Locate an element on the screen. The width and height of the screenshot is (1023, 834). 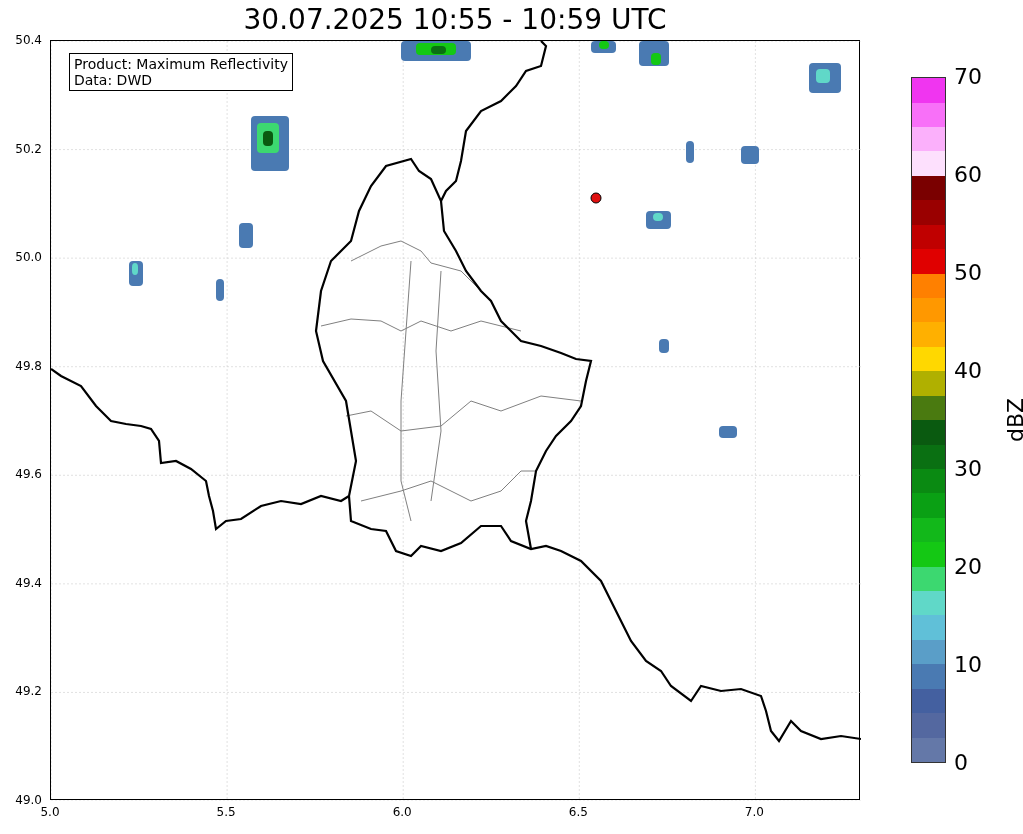
colorbar-tick-label: 10 is located at coordinates (968, 665).